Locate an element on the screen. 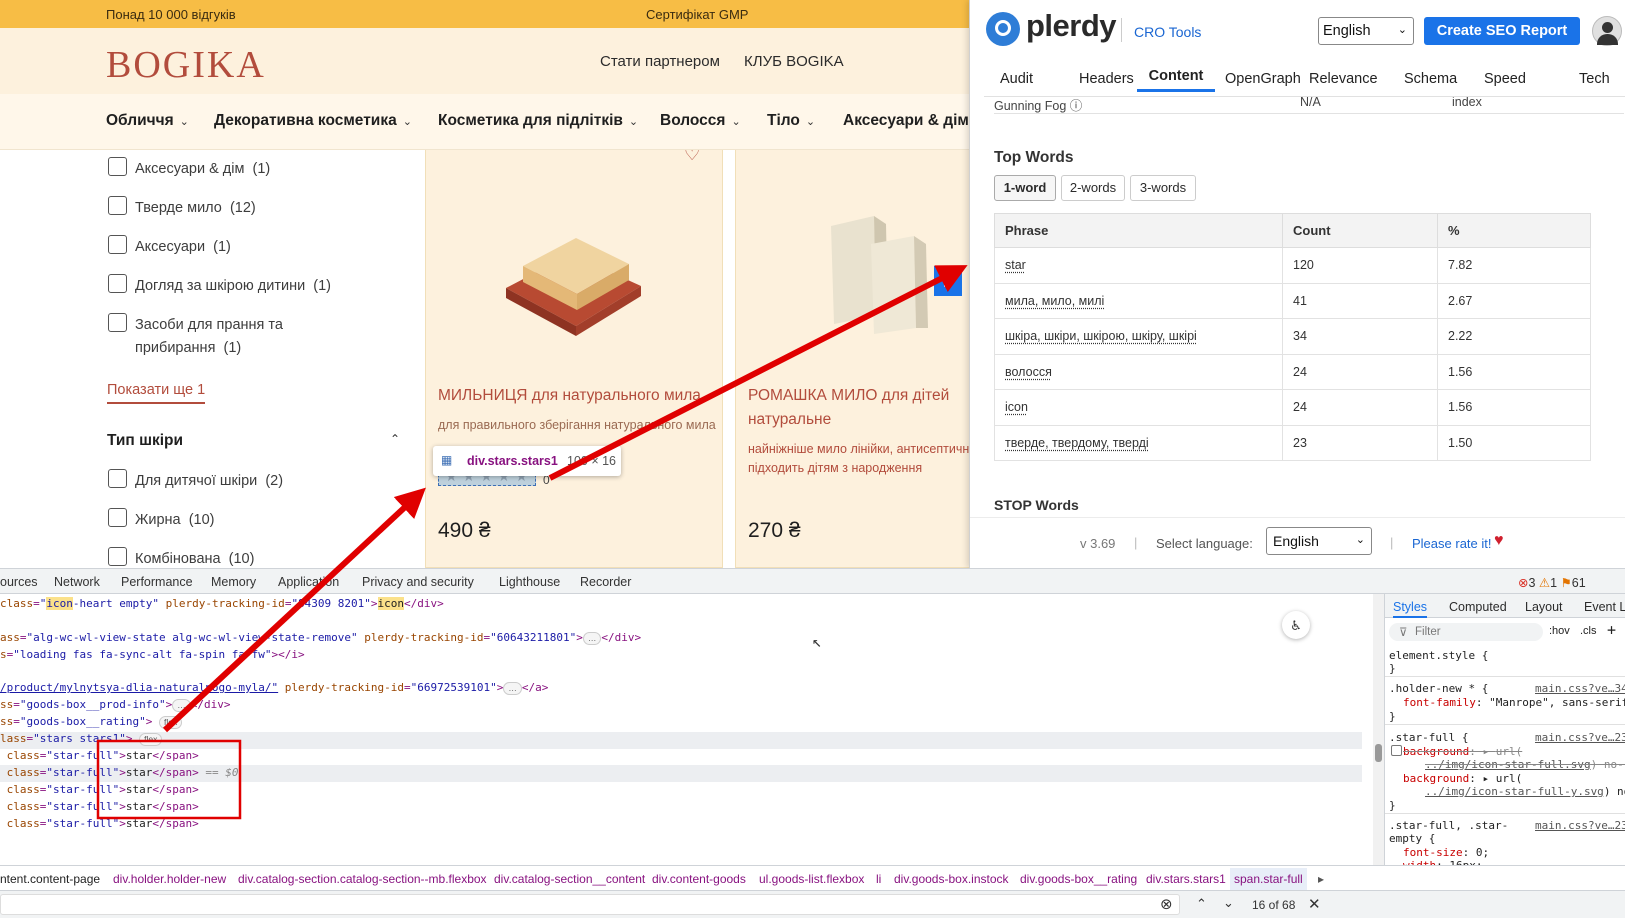 The height and width of the screenshot is (918, 1625). arrow-stars-to-table is located at coordinates (758, 373).